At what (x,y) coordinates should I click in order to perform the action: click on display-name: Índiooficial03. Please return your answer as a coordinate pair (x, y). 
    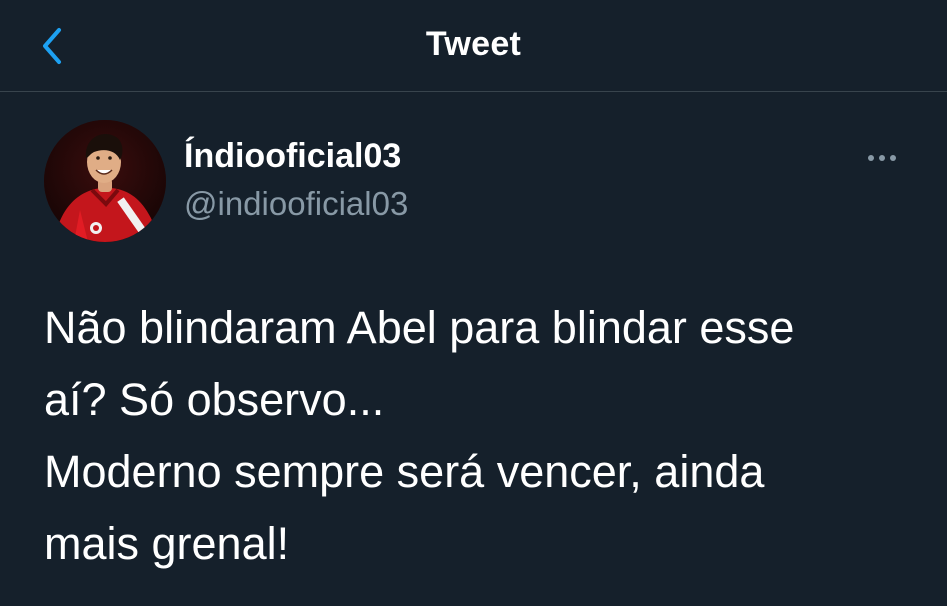
    Looking at the image, I should click on (292, 156).